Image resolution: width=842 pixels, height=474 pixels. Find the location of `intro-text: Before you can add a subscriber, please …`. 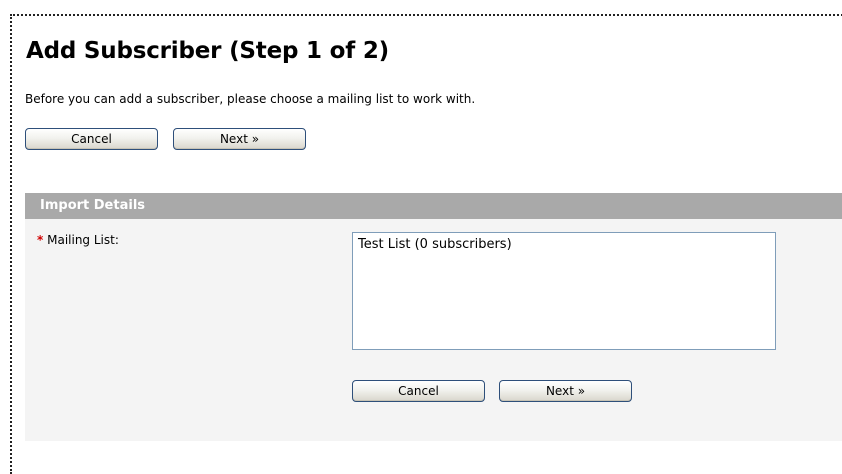

intro-text: Before you can add a subscriber, please … is located at coordinates (250, 99).